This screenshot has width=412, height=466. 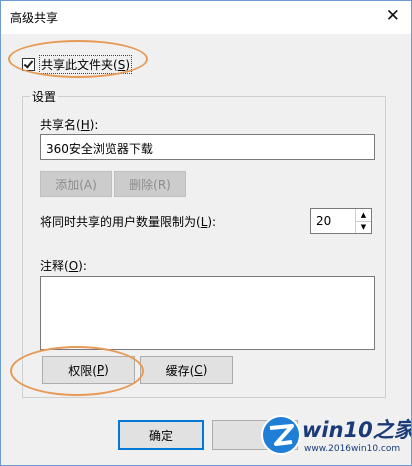 I want to click on window-title: 高级共享, so click(x=34, y=18).